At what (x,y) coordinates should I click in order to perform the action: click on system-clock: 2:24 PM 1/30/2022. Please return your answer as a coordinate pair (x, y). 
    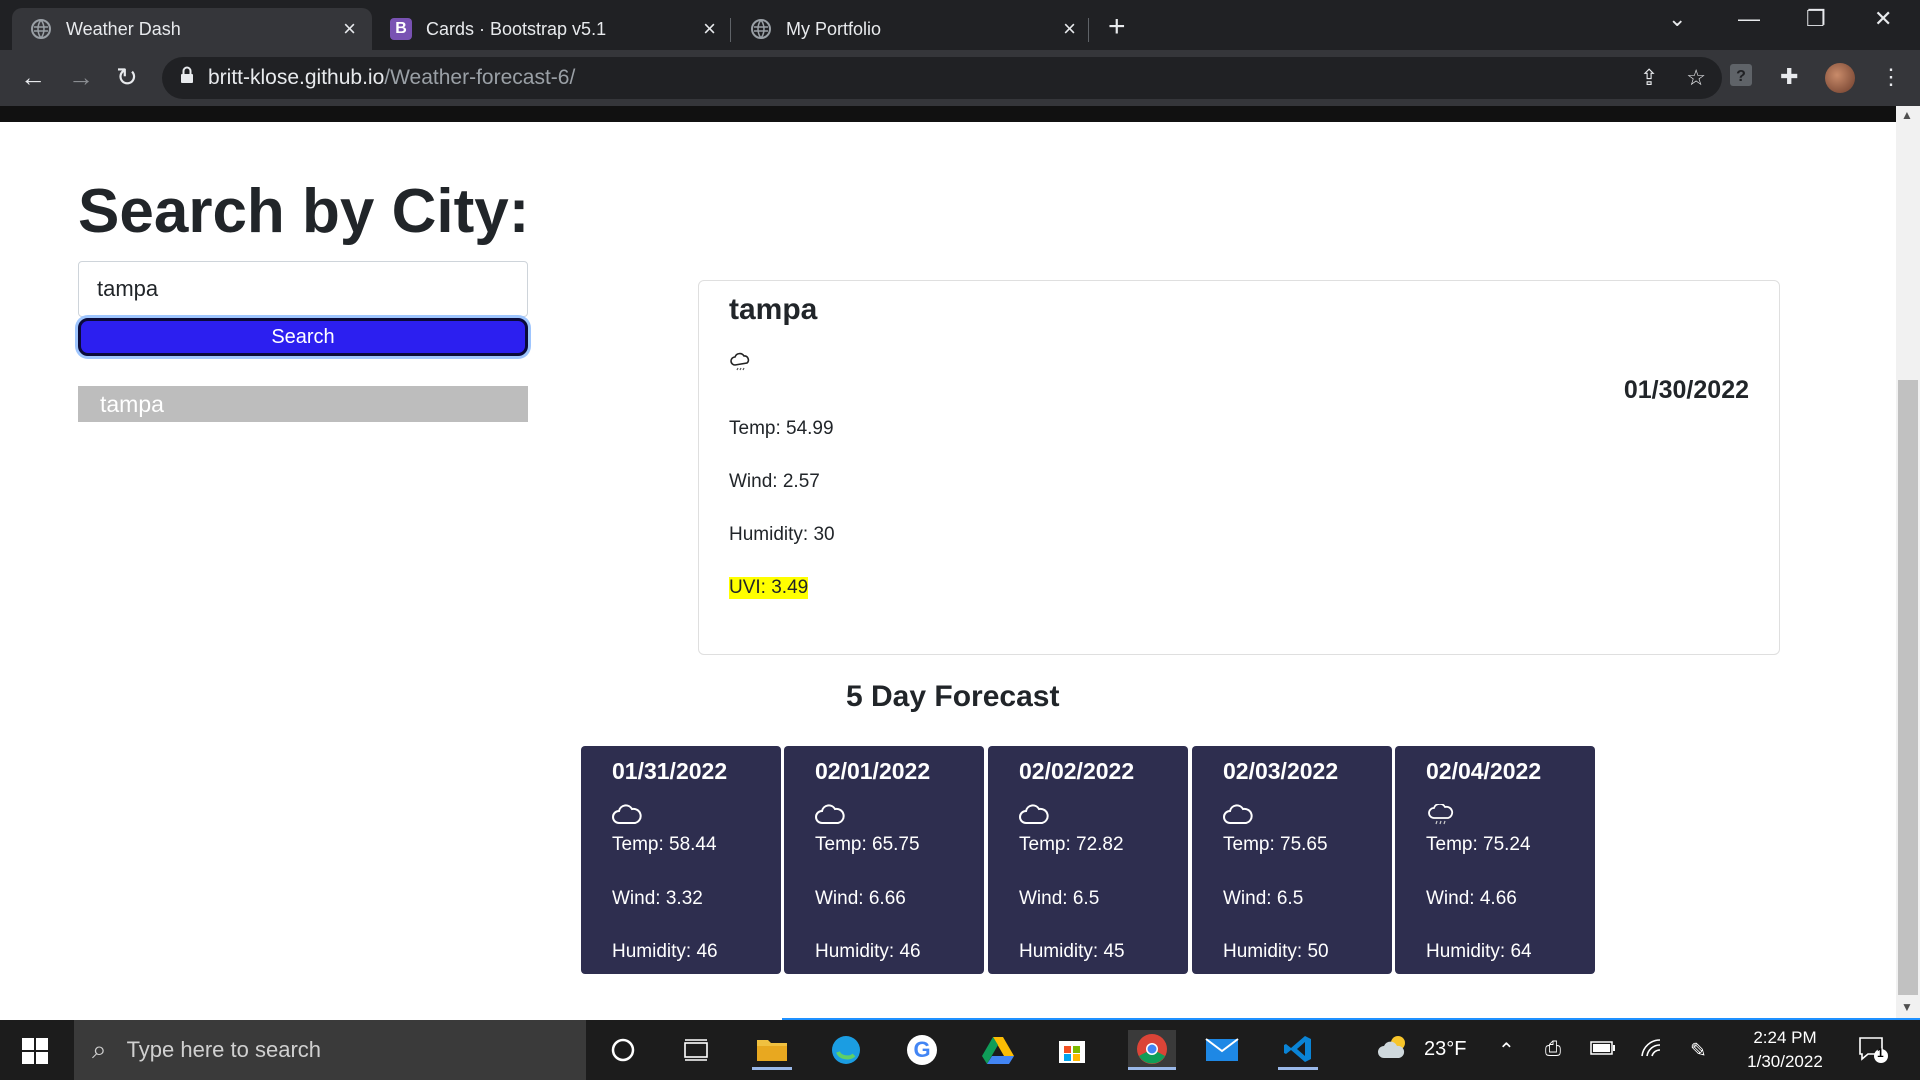
    Looking at the image, I should click on (1785, 1050).